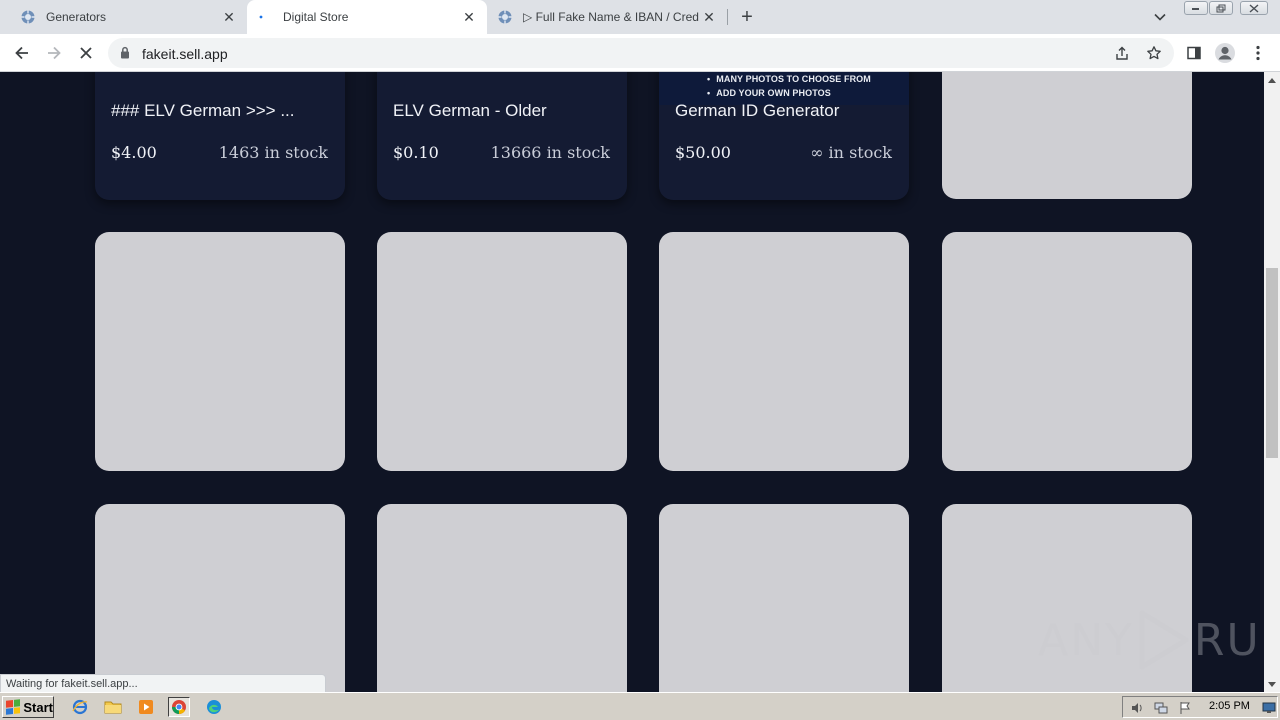 The height and width of the screenshot is (720, 1280). What do you see at coordinates (747, 17) in the screenshot?
I see `new-tab-button: +` at bounding box center [747, 17].